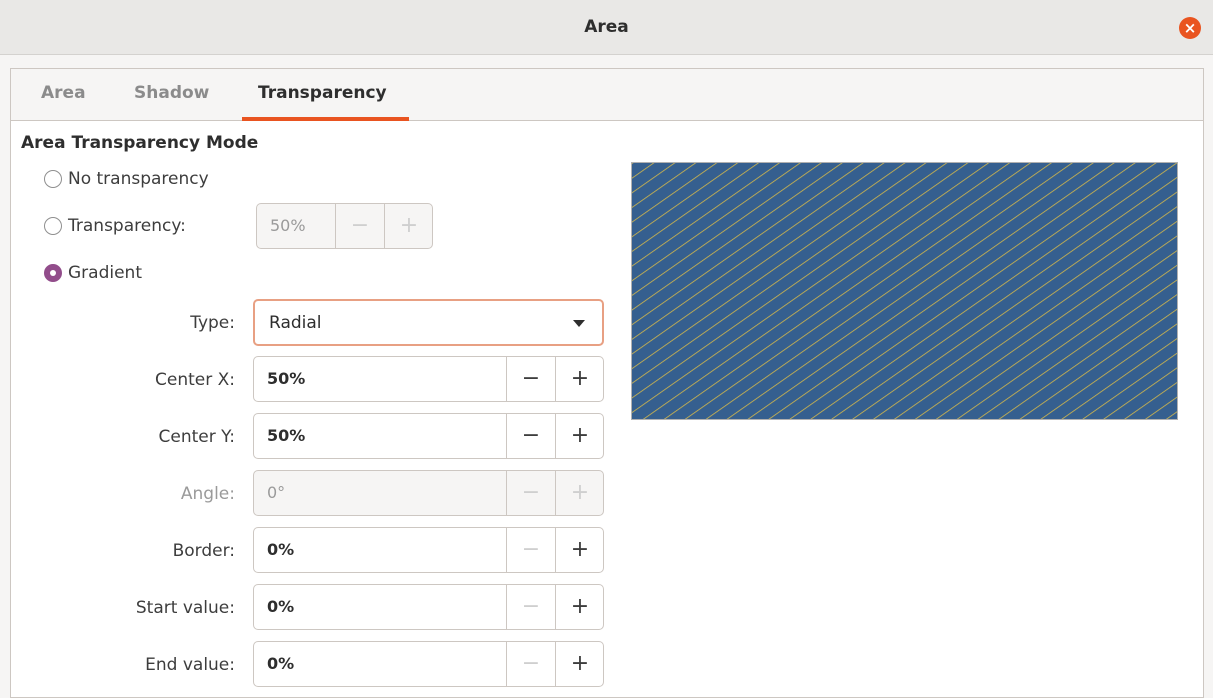 This screenshot has height=698, width=1213. Describe the element at coordinates (190, 665) in the screenshot. I see `end-value-label: End value:` at that location.